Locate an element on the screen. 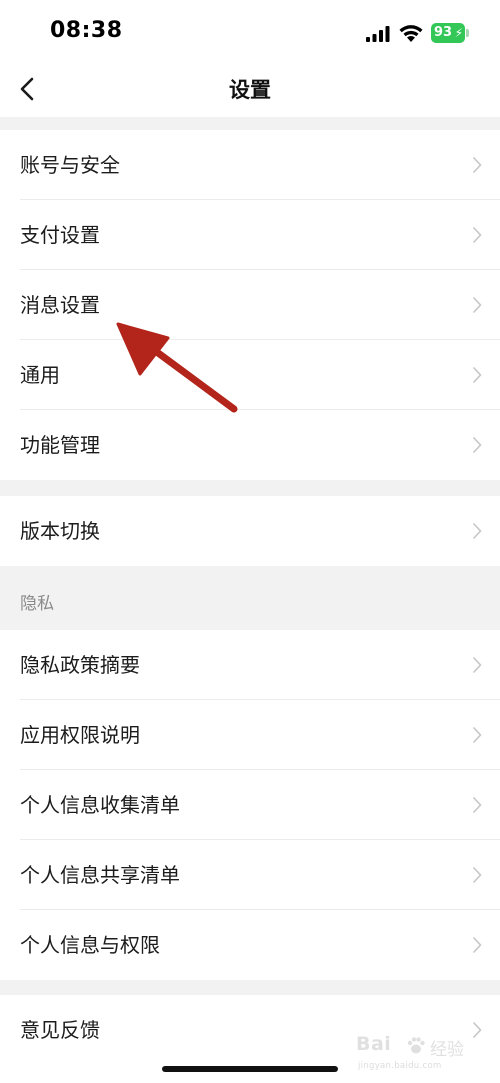 The image size is (500, 1083). annotation-arrow-icon is located at coordinates (177, 367).